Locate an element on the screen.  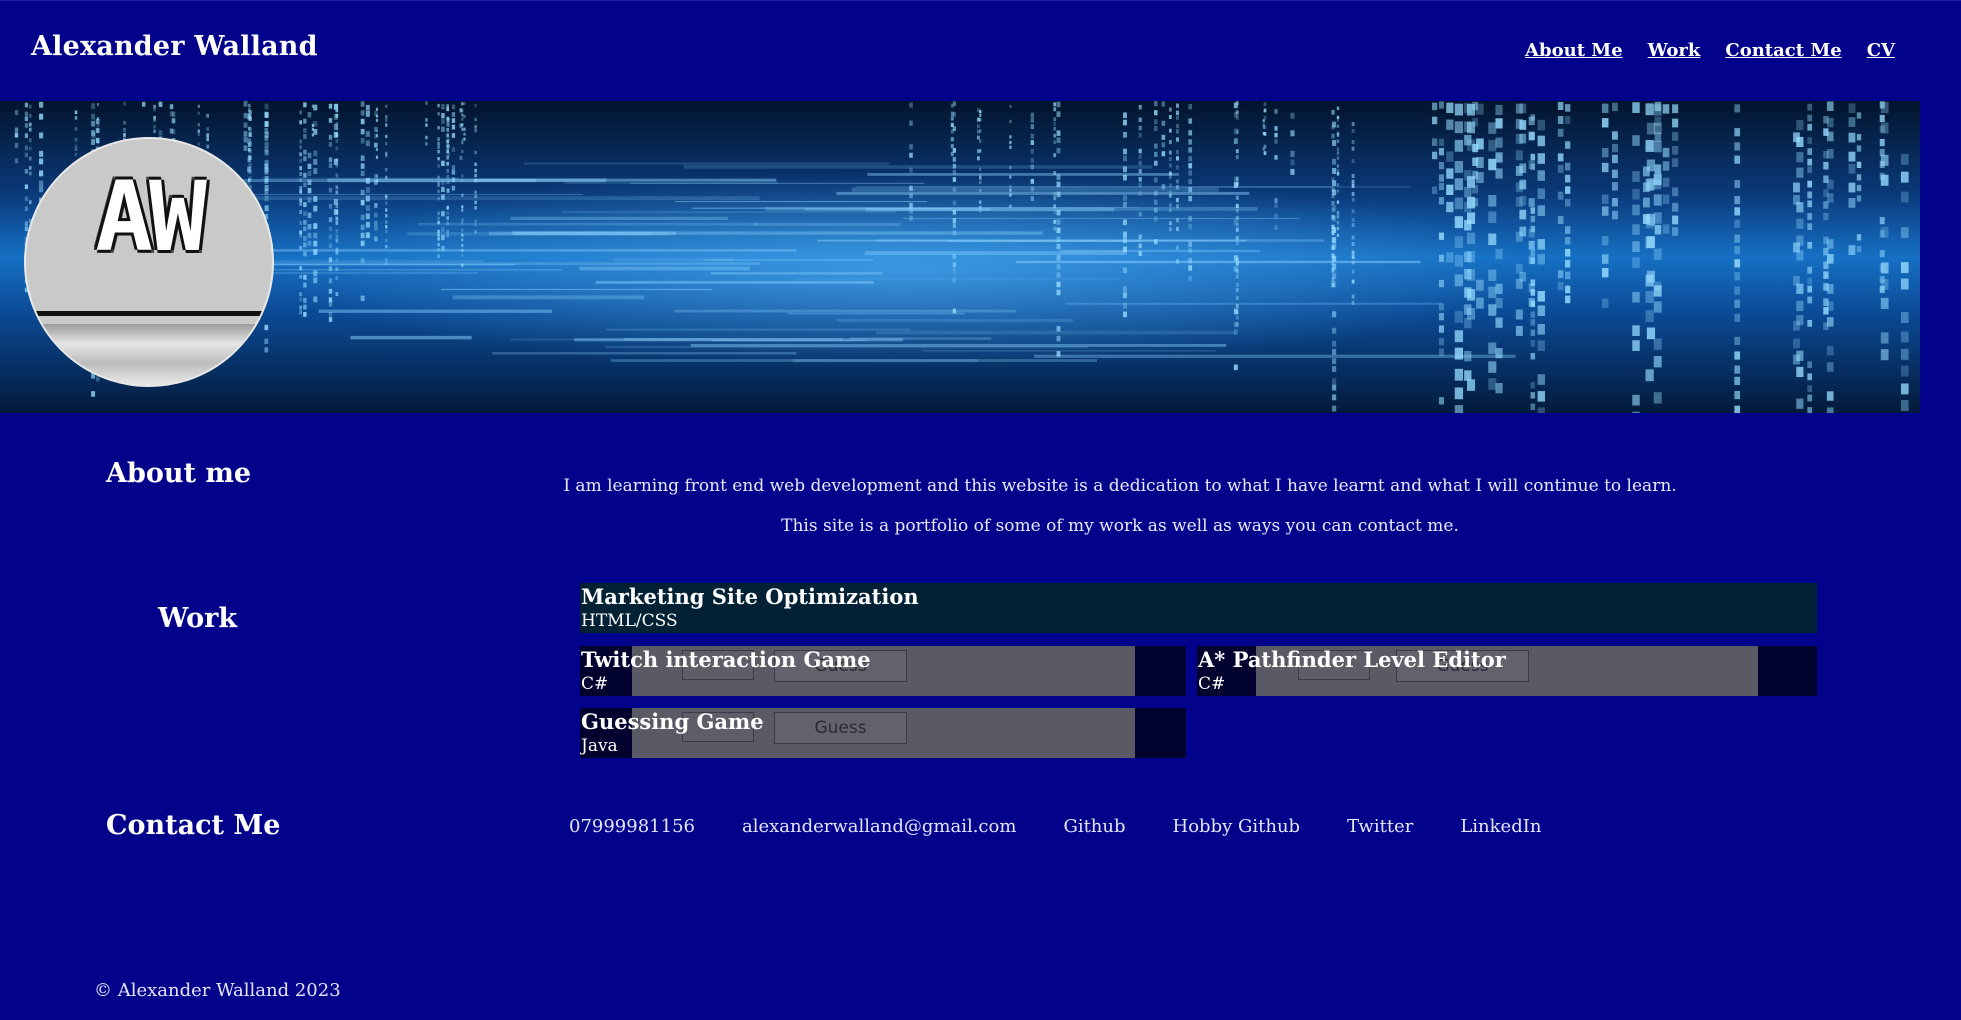
contact-hobby-github: Hobby Github is located at coordinates (1237, 826).